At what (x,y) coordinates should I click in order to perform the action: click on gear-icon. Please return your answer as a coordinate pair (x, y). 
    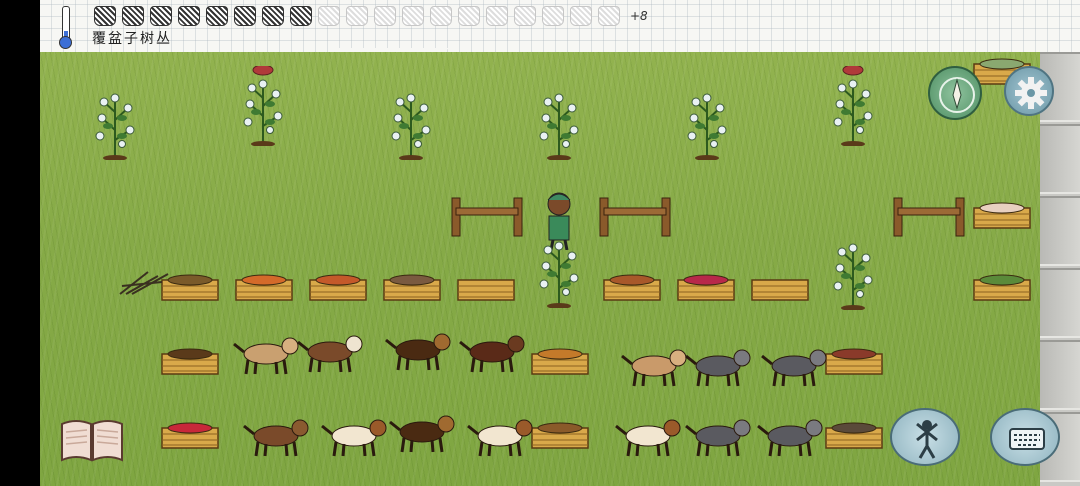
    Looking at the image, I should click on (1031, 93).